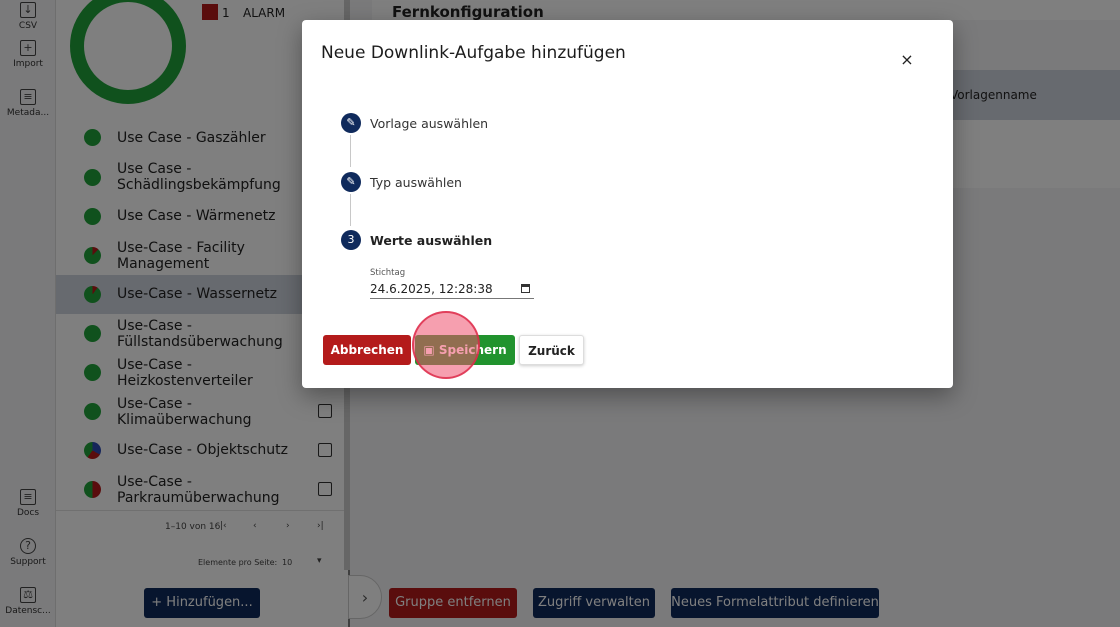 The height and width of the screenshot is (627, 1120). What do you see at coordinates (429, 123) in the screenshot?
I see `step-select-template: Vorlage auswählen` at bounding box center [429, 123].